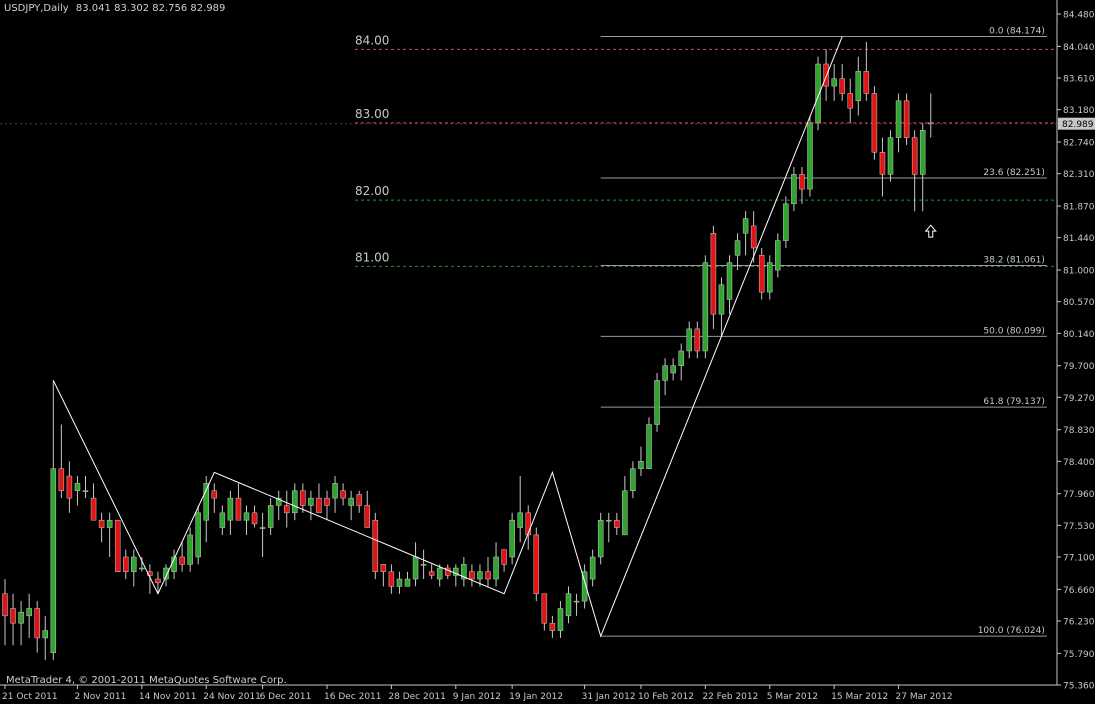 This screenshot has height=704, width=1095. What do you see at coordinates (1013, 173) in the screenshot?
I see `fib-level-label: 23.6 (82.251)` at bounding box center [1013, 173].